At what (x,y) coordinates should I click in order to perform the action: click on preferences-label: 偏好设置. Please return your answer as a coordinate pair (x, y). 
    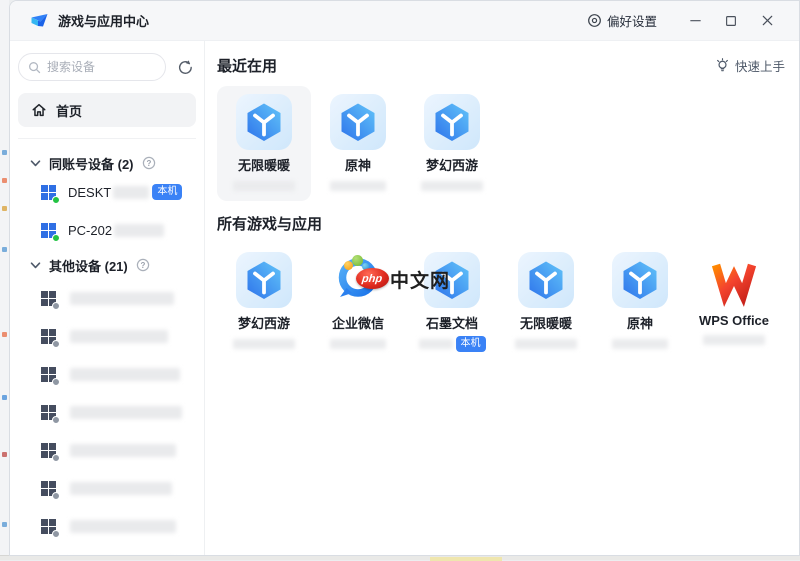
    Looking at the image, I should click on (631, 22).